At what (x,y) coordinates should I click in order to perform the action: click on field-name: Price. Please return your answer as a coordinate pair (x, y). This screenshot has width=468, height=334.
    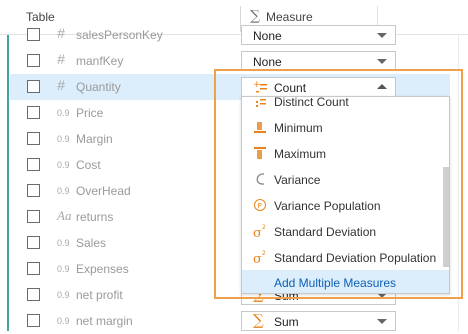
    Looking at the image, I should click on (90, 113).